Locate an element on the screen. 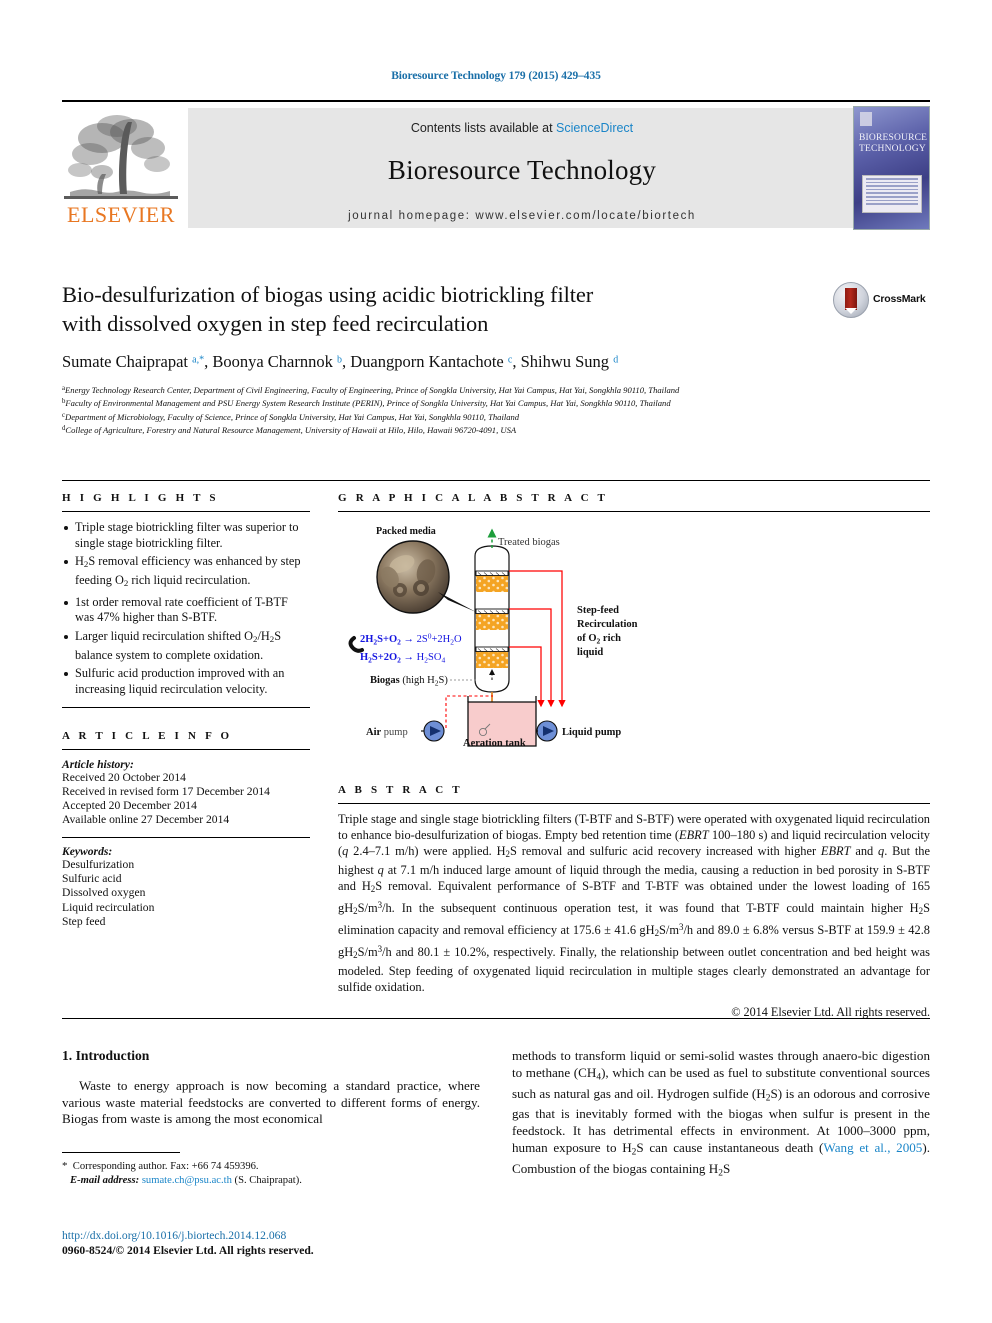  cover-elsevier-mark is located at coordinates (866, 119).